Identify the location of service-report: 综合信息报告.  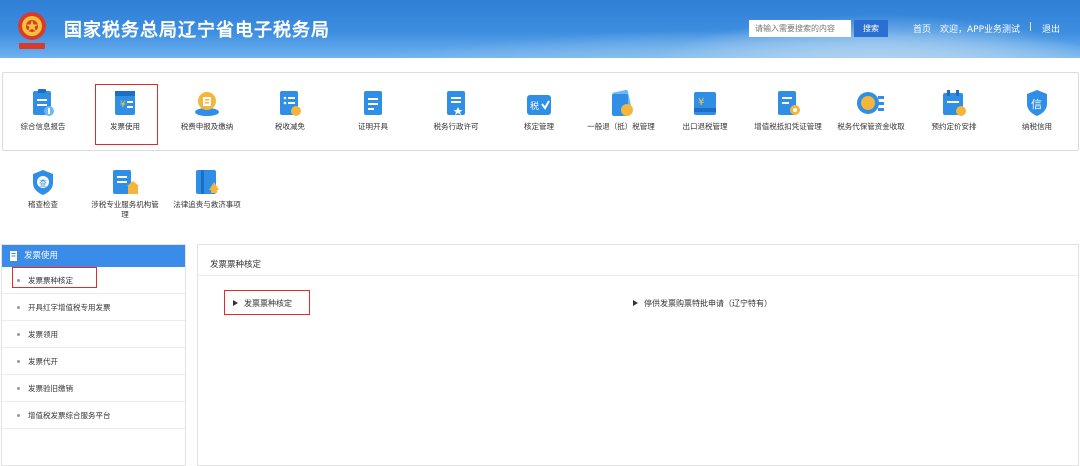
(43, 110).